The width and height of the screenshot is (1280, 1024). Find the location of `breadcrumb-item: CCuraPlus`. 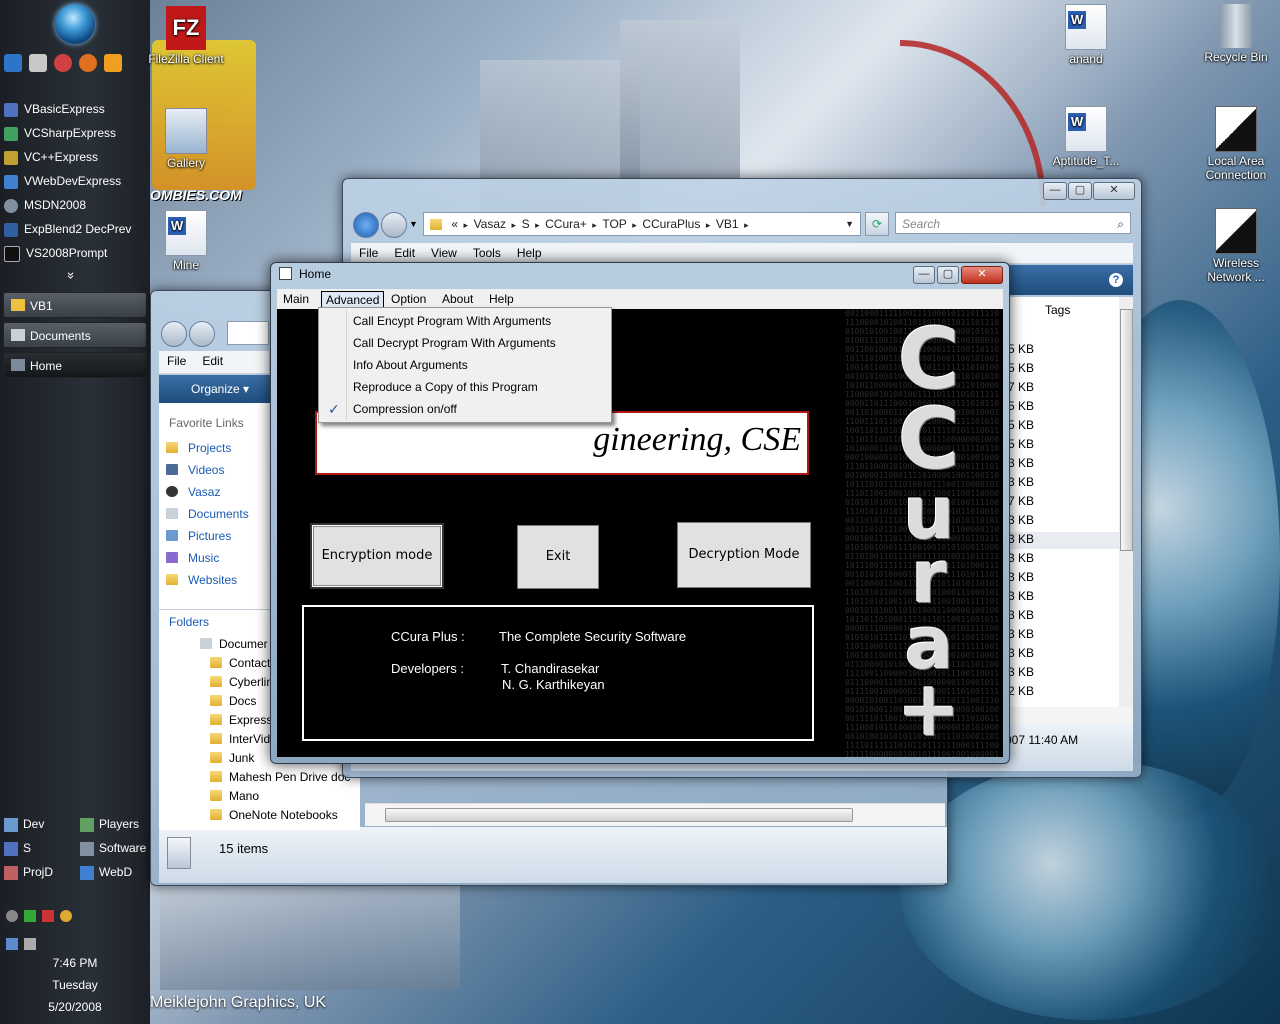

breadcrumb-item: CCuraPlus is located at coordinates (671, 224).